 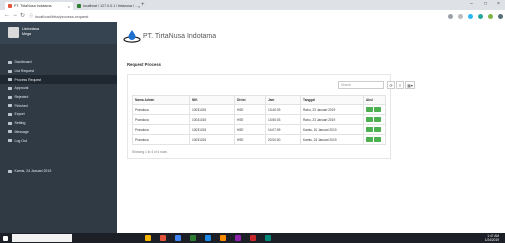 I want to click on column-header: Divisi, so click(x=250, y=100).